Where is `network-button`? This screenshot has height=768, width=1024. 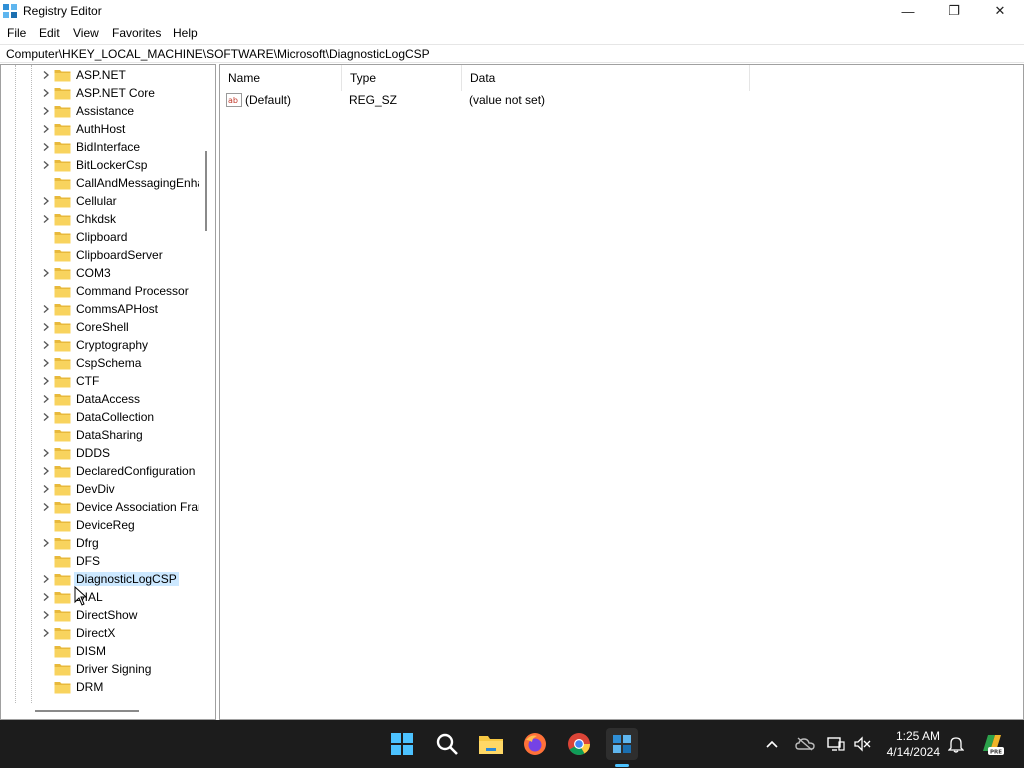
network-button is located at coordinates (836, 744).